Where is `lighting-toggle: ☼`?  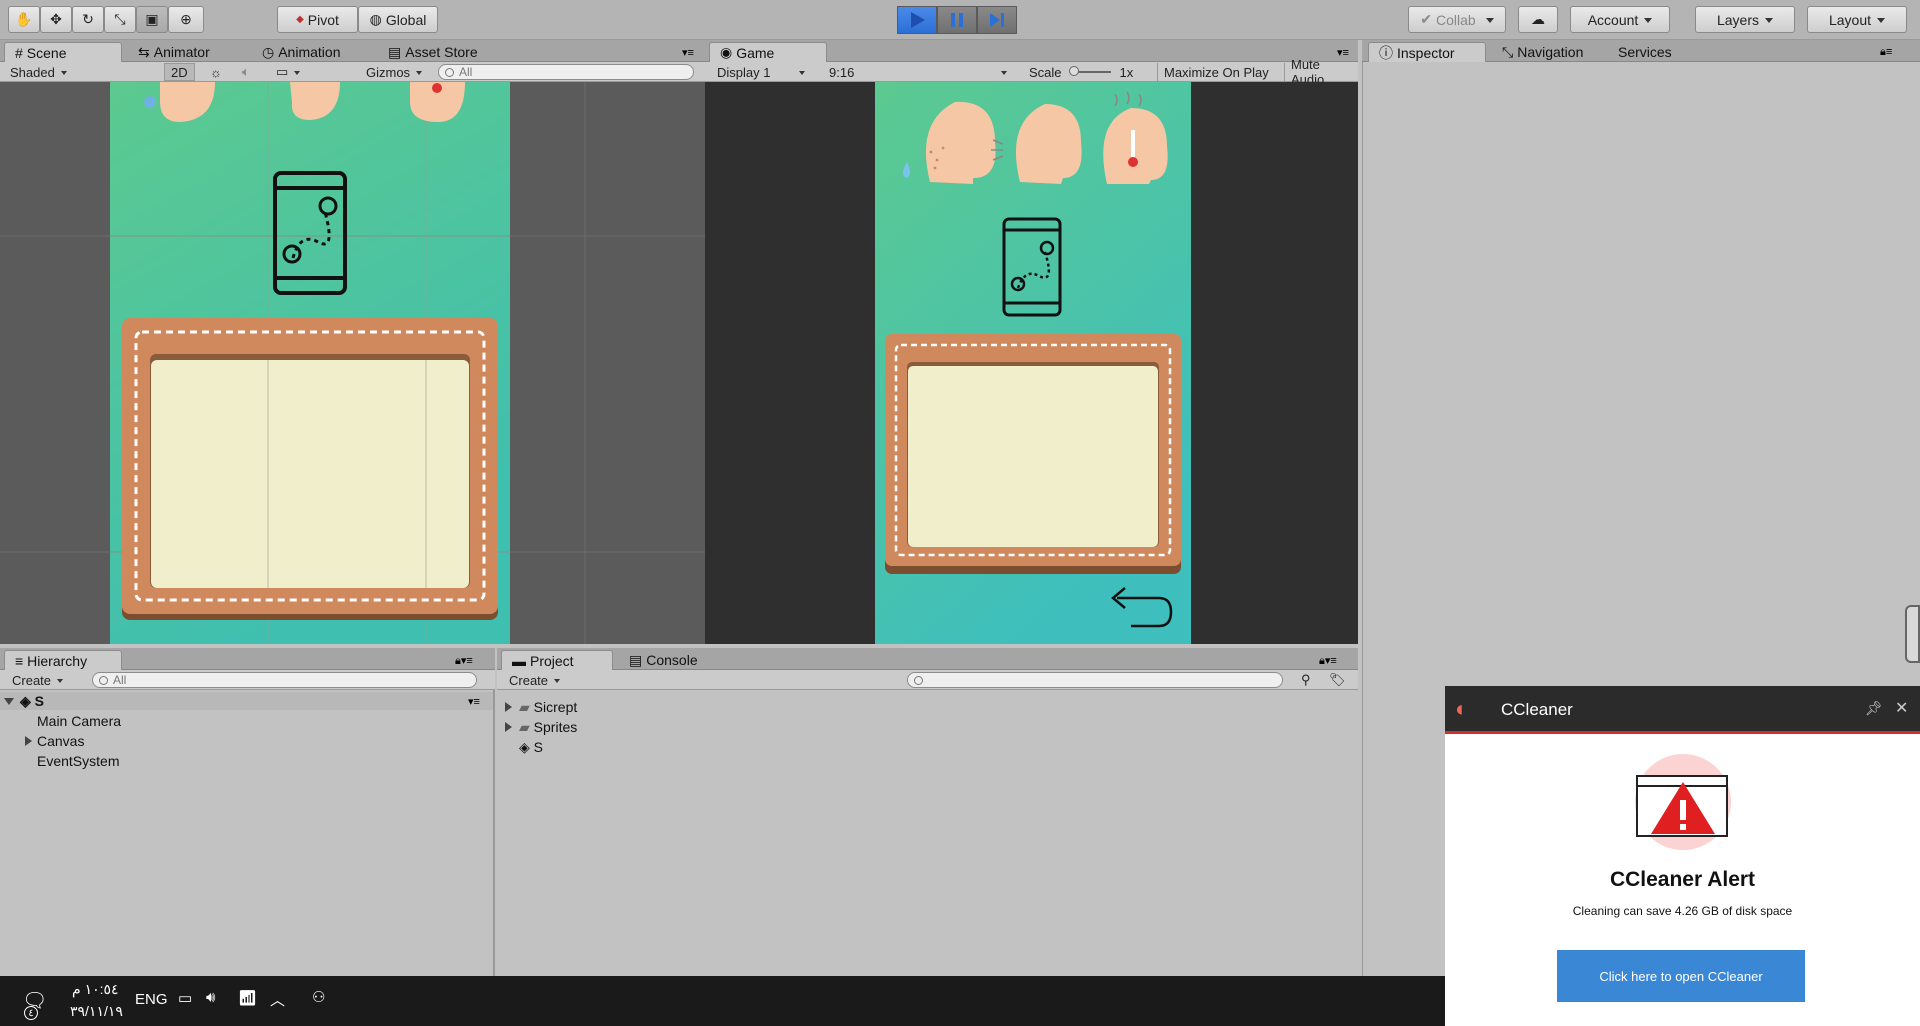
lighting-toggle: ☼ is located at coordinates (216, 72).